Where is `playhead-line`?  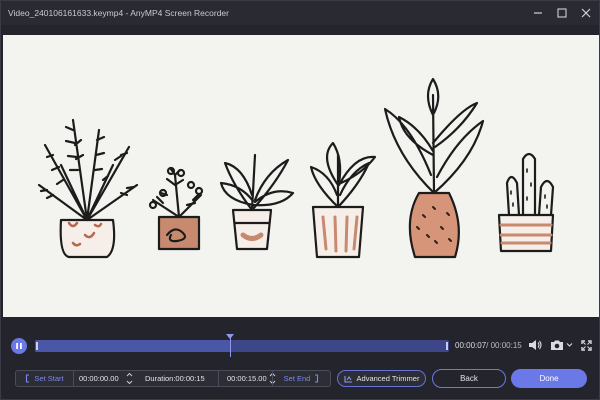 playhead-line is located at coordinates (230, 346).